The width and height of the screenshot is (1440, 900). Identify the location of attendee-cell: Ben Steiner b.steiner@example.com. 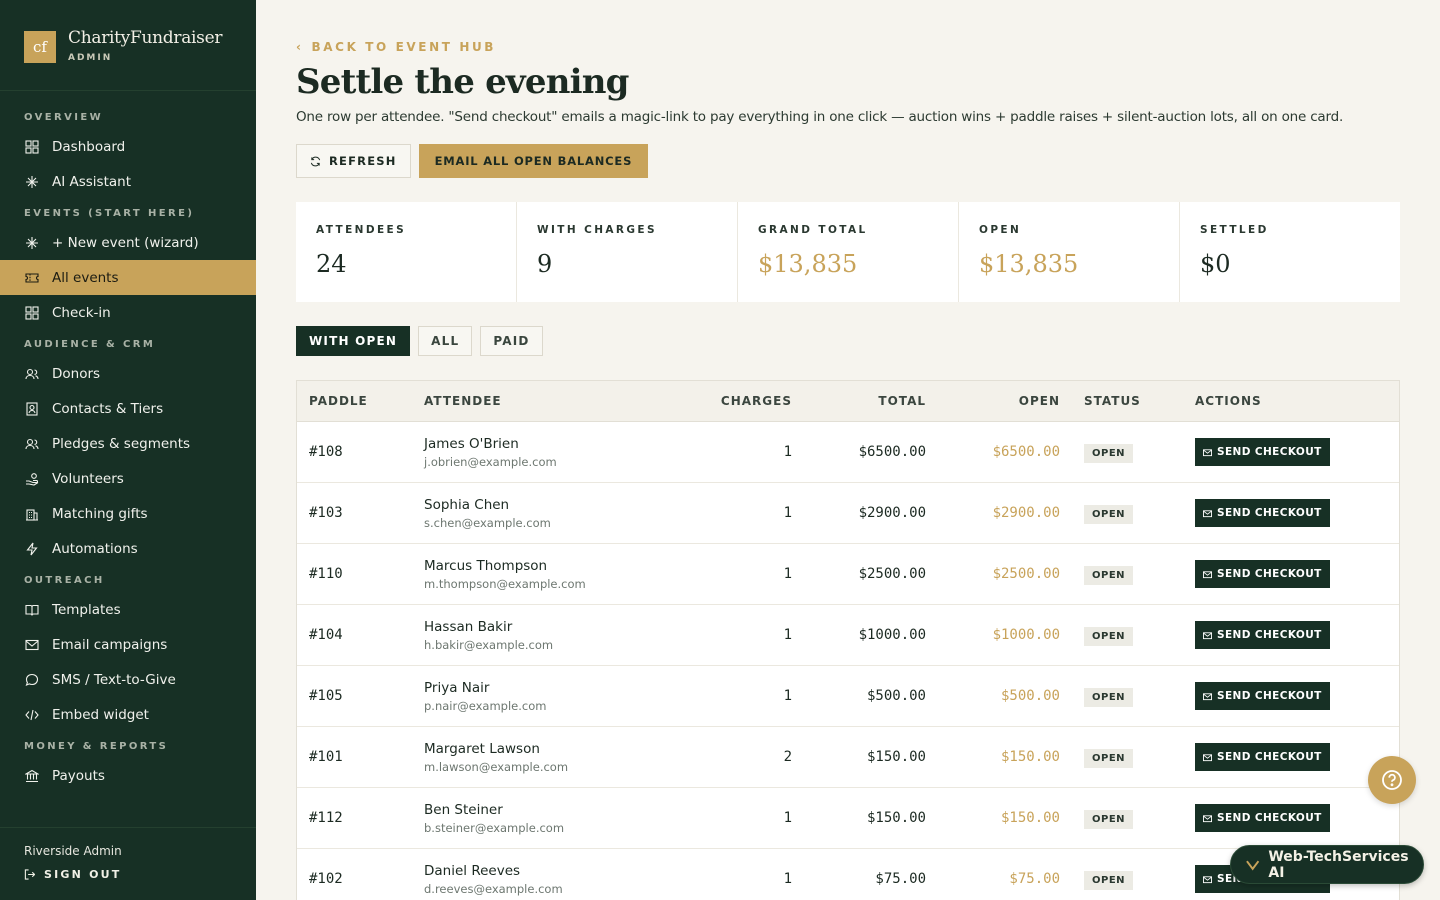
(529, 818).